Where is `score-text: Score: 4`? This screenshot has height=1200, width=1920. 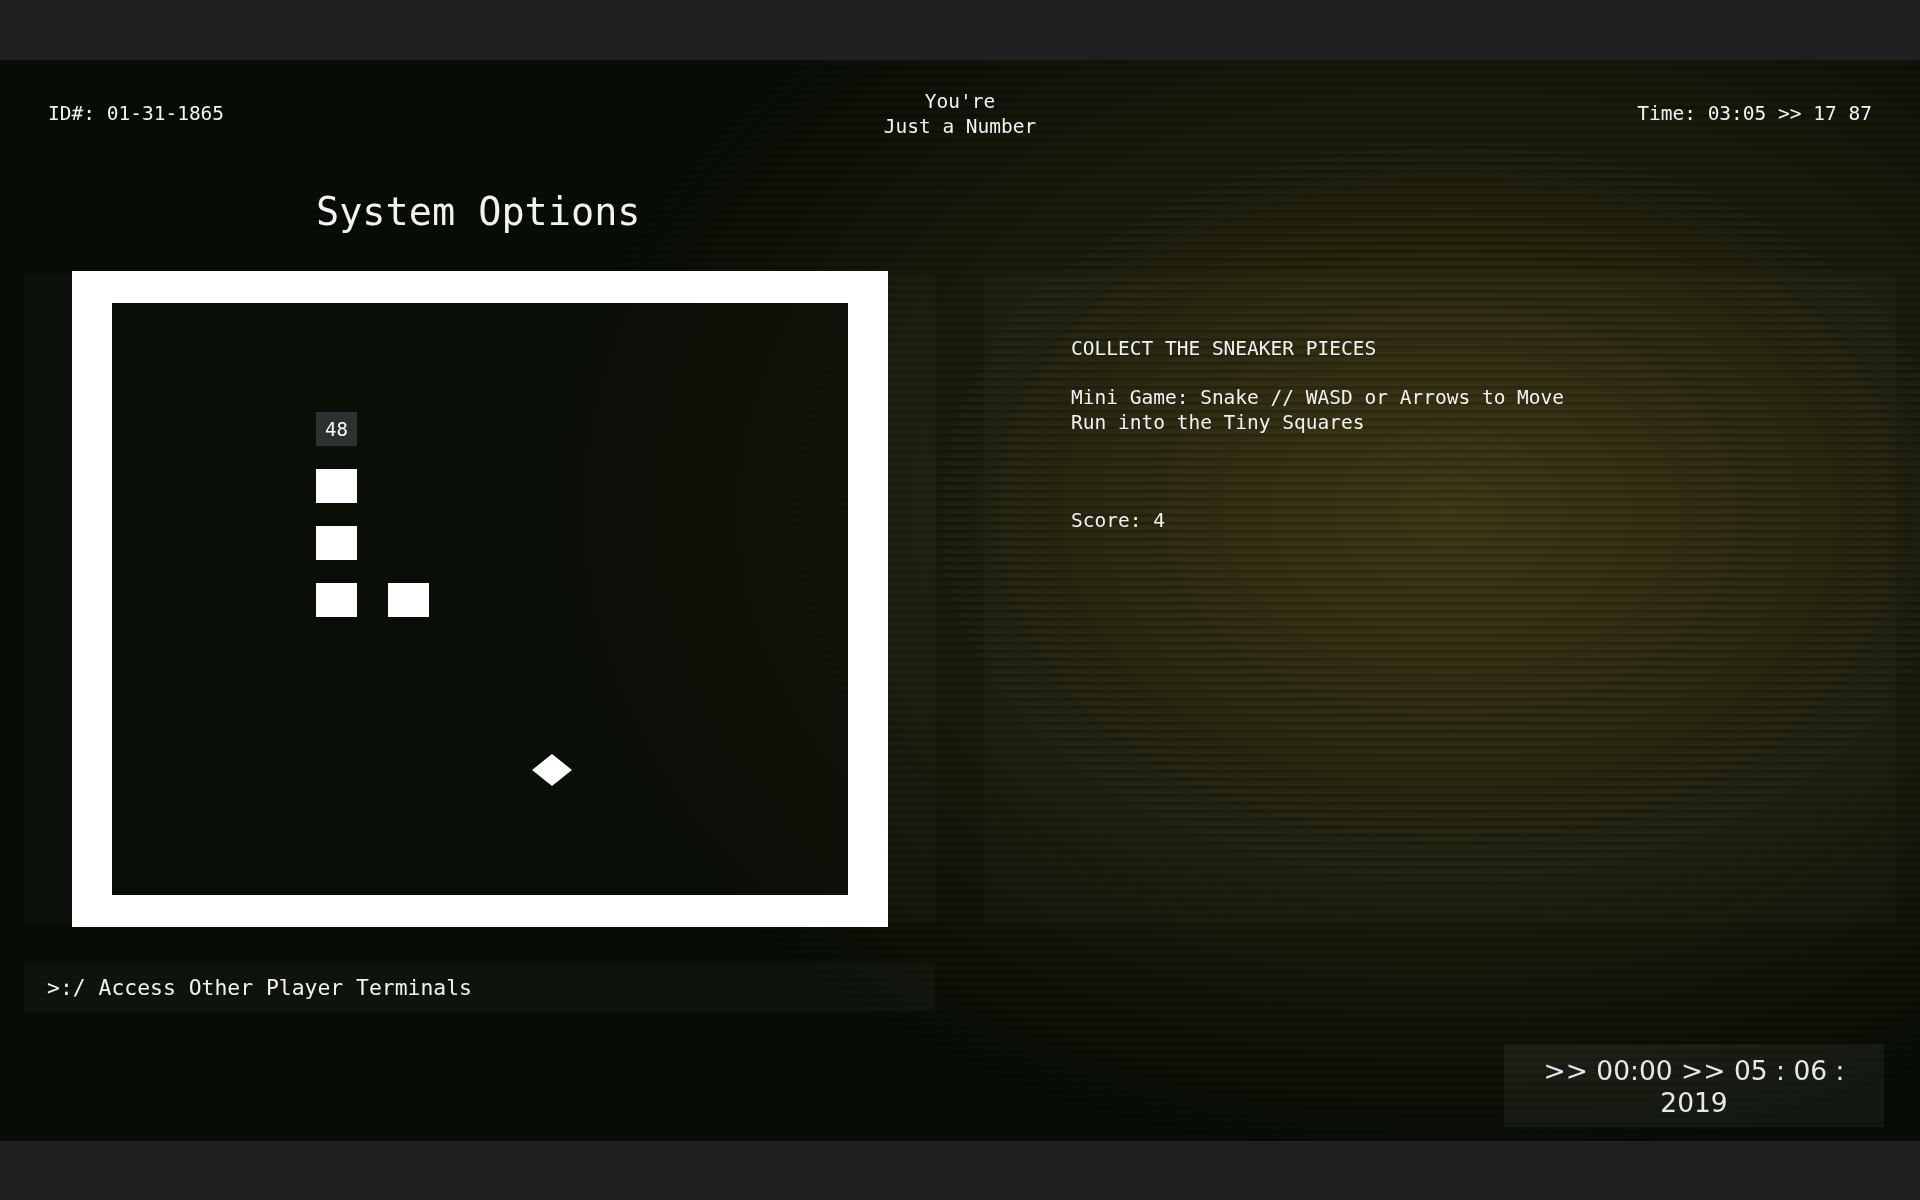
score-text: Score: 4 is located at coordinates (1118, 520).